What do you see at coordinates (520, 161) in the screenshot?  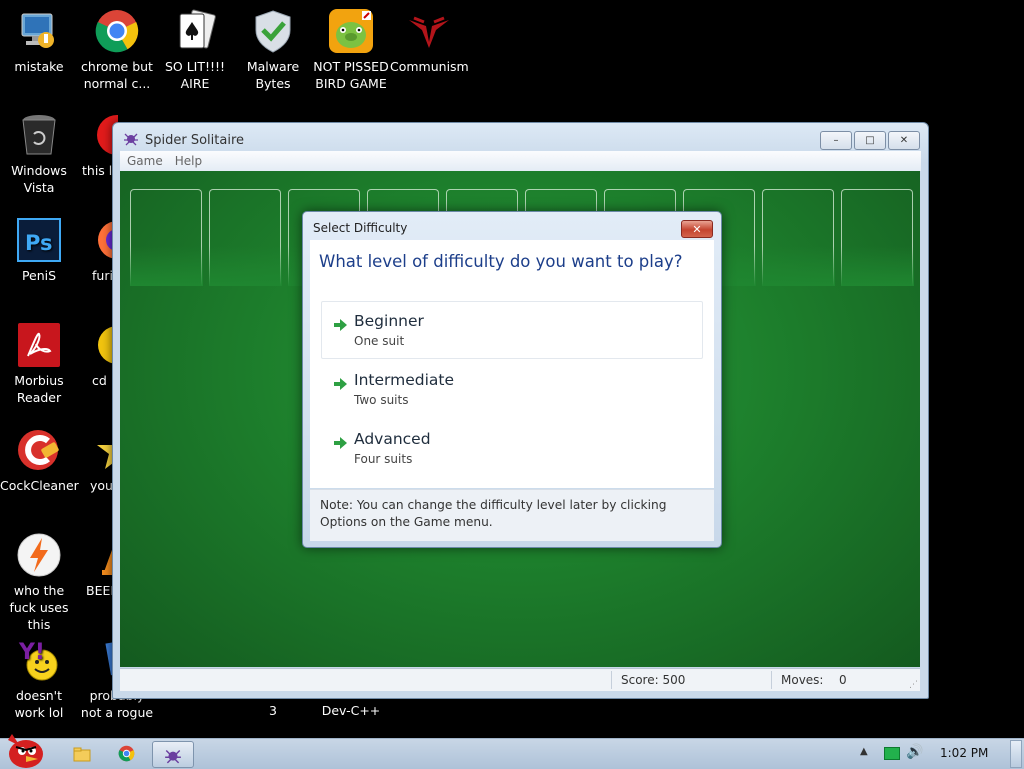 I see `menu-bar: Game Help` at bounding box center [520, 161].